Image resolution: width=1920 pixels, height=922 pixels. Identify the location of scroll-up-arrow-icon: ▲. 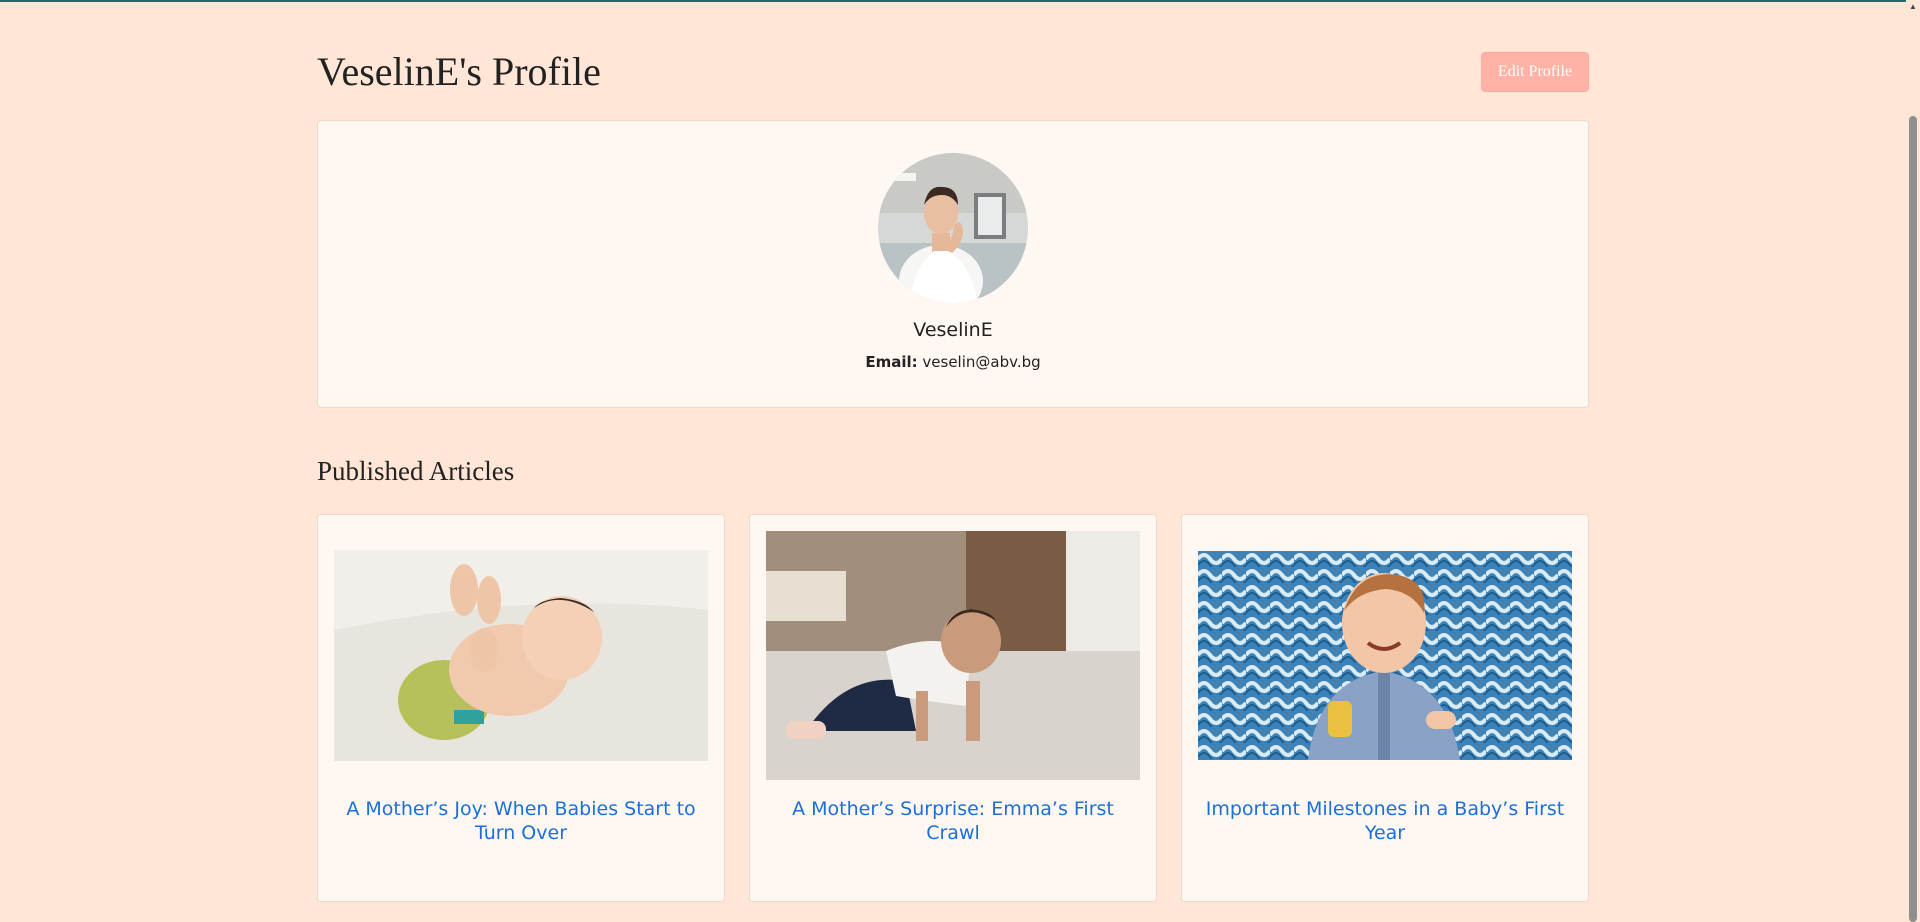
(1913, 7).